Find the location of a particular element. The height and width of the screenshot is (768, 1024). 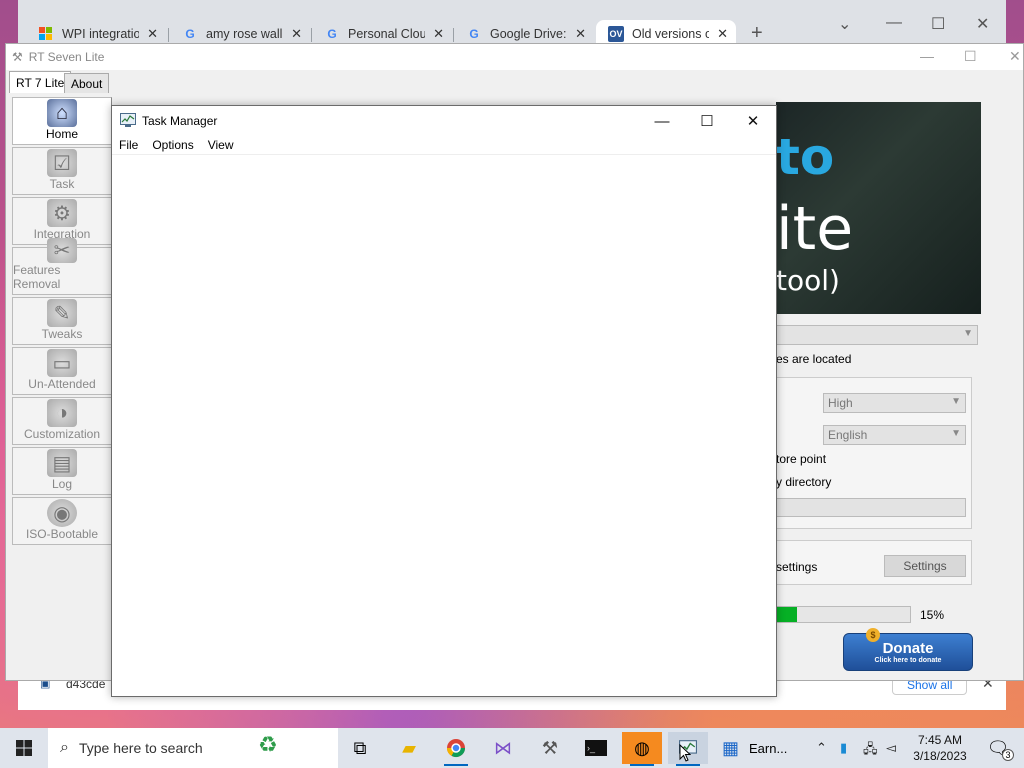

restore-point-label: tore point is located at coordinates (801, 459).